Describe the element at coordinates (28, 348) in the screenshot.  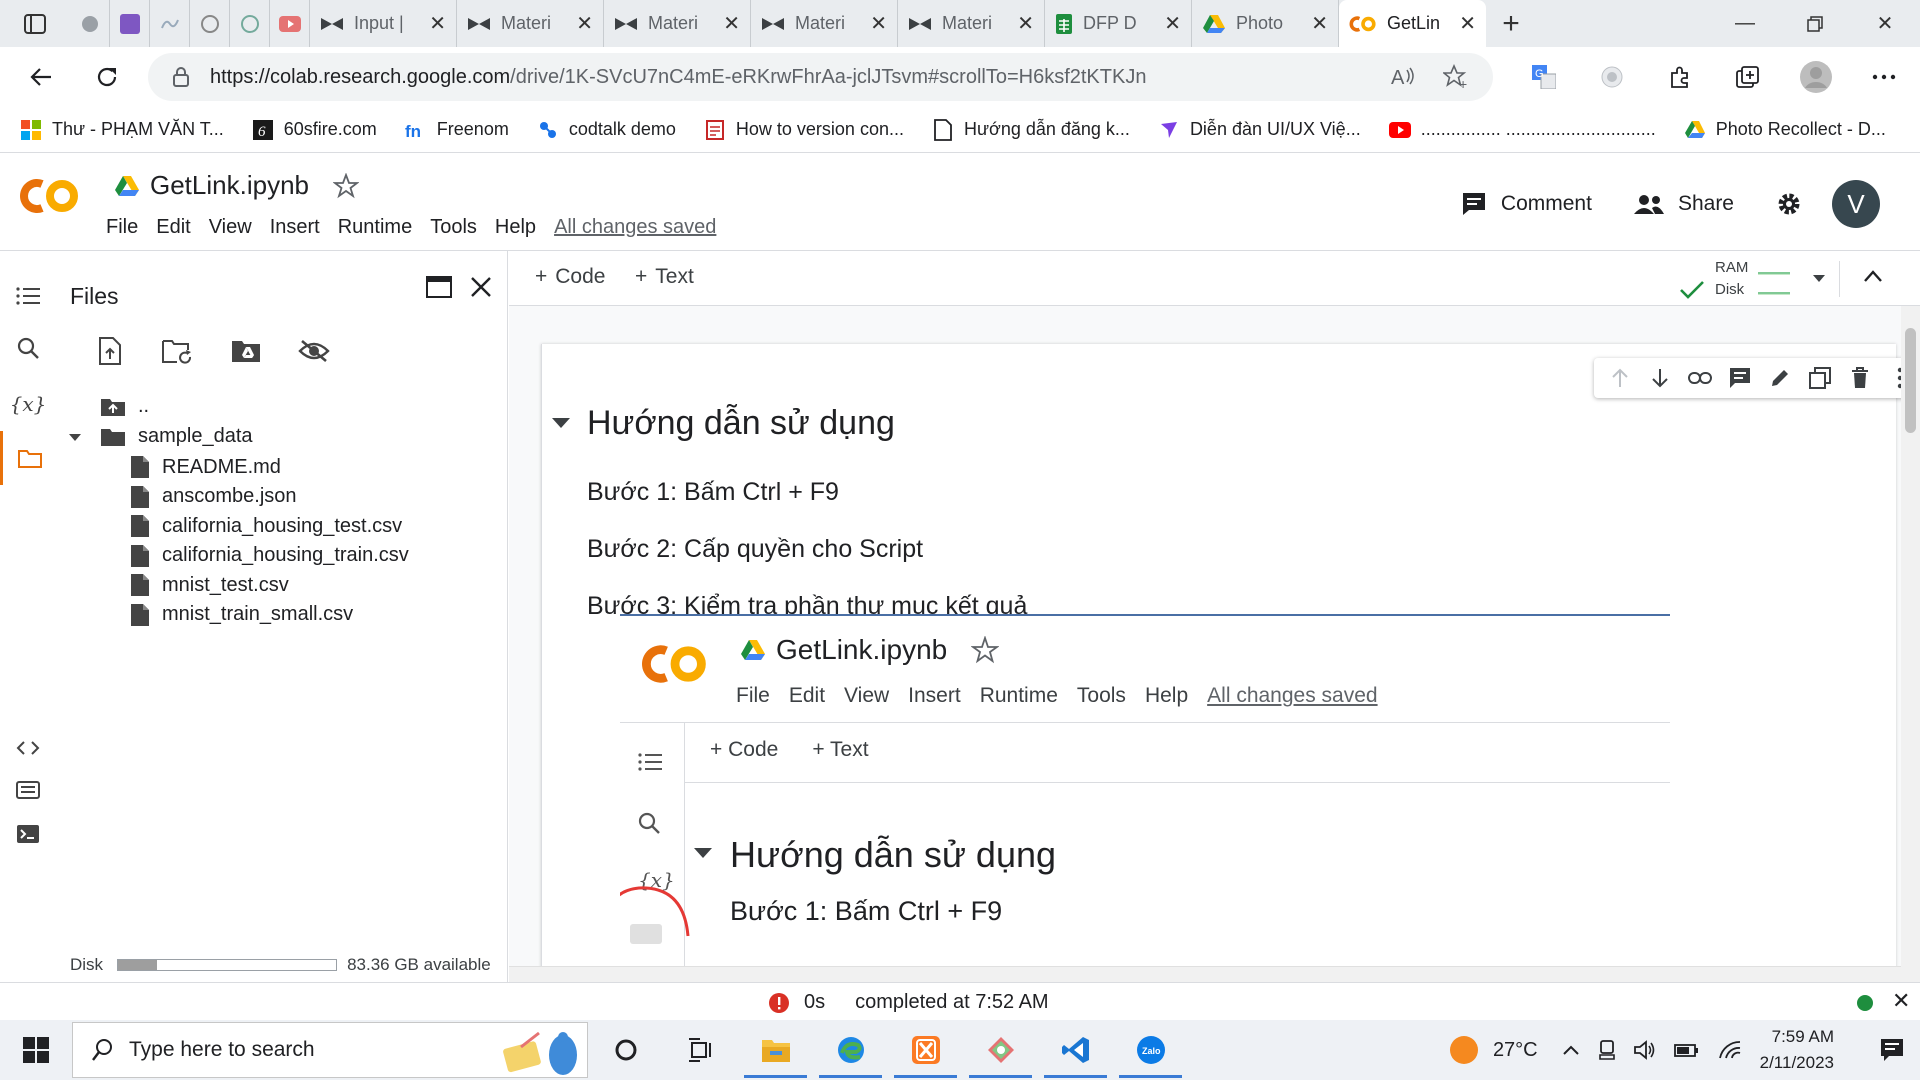
I see `find-replace-button` at that location.